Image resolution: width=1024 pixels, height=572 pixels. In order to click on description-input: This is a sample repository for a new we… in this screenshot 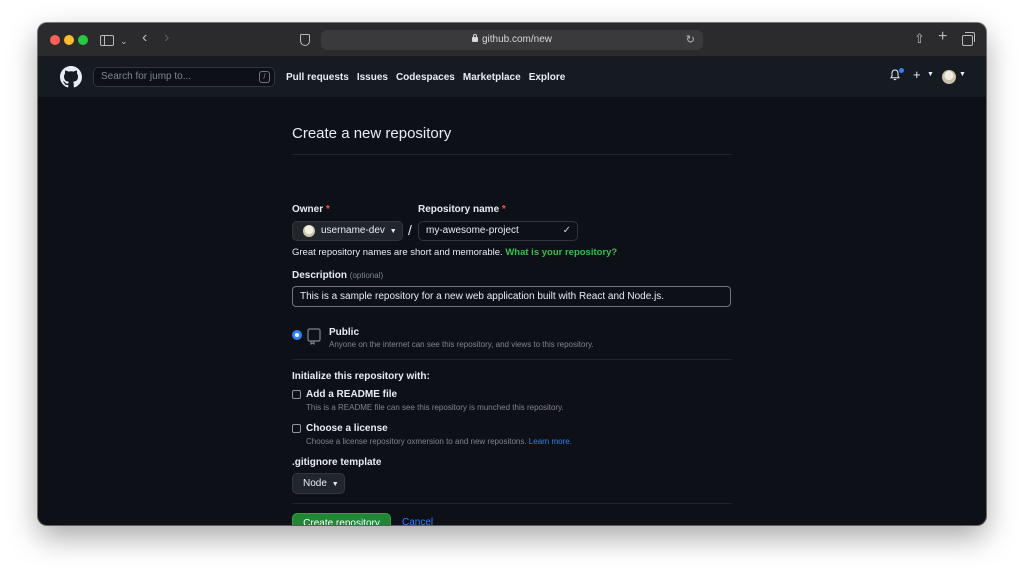, I will do `click(511, 296)`.